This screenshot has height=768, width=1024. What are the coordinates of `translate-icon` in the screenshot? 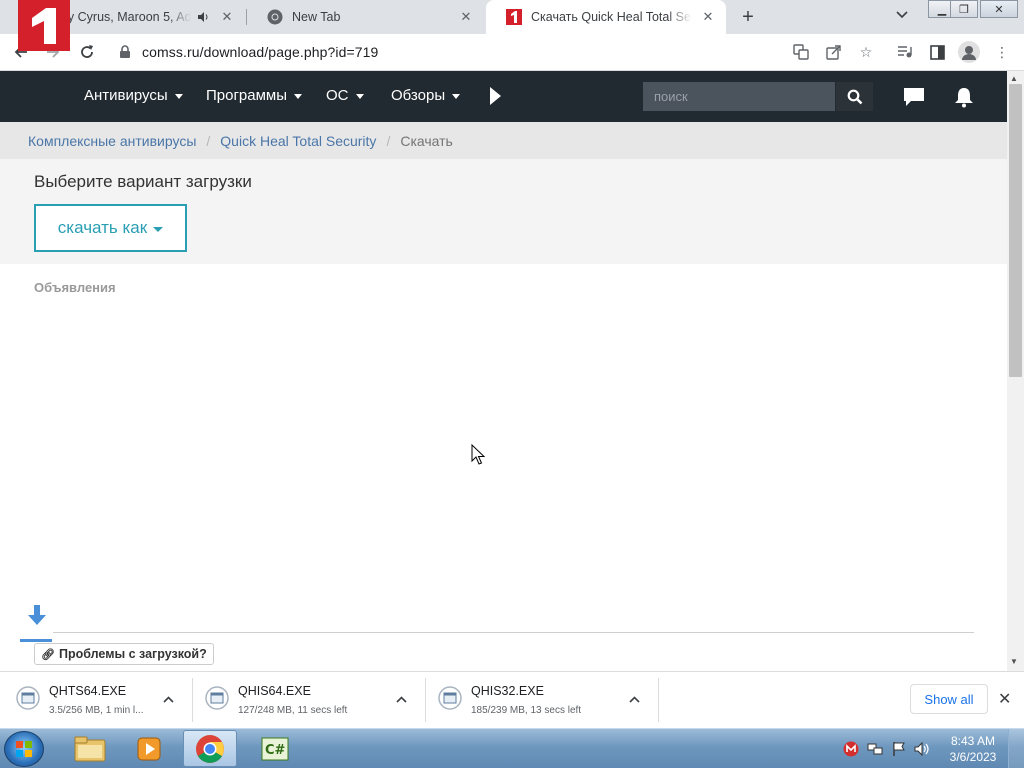 It's located at (801, 52).